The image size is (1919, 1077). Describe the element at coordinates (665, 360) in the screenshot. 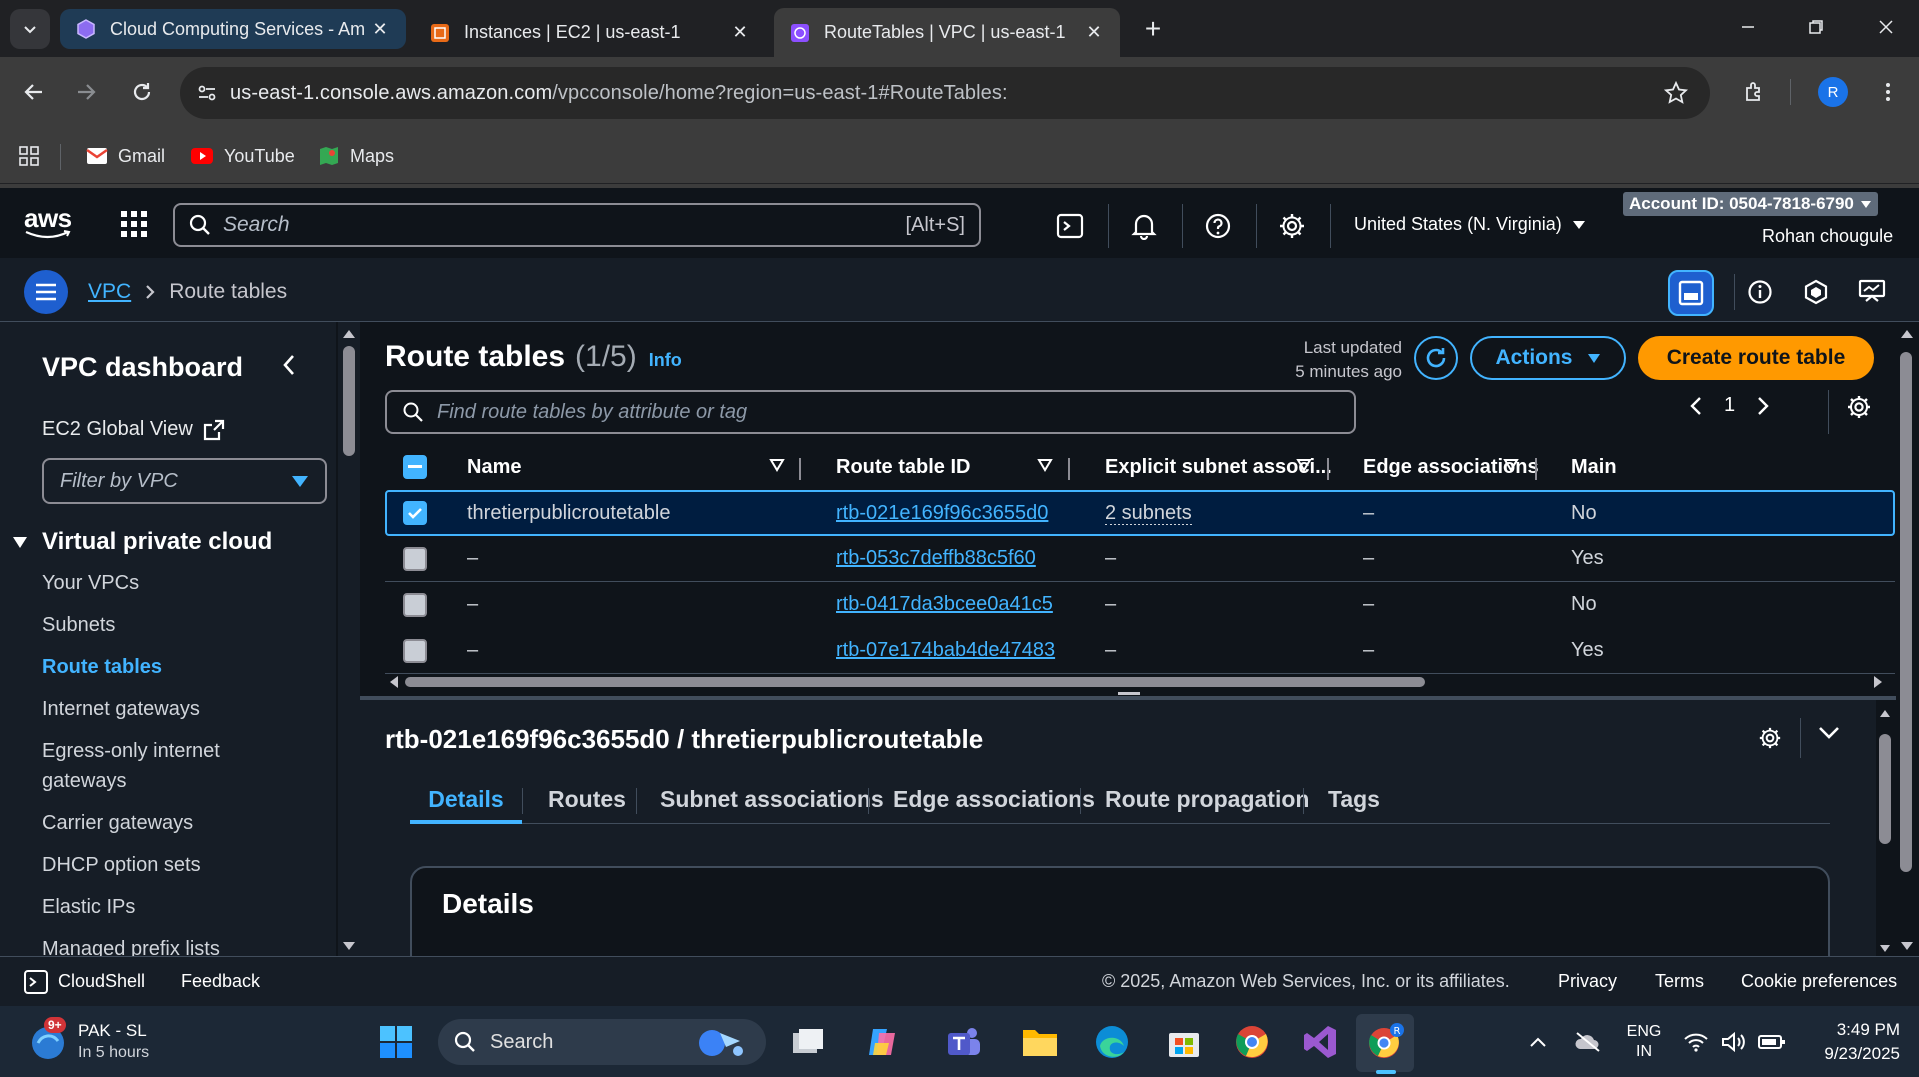

I see `info-link: Info` at that location.